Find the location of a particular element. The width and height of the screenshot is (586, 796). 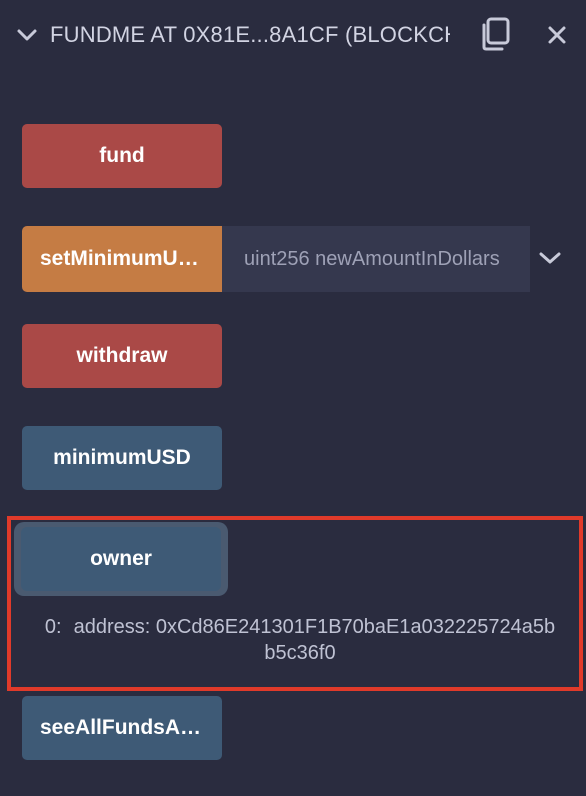

owner-button: owner is located at coordinates (121, 559).